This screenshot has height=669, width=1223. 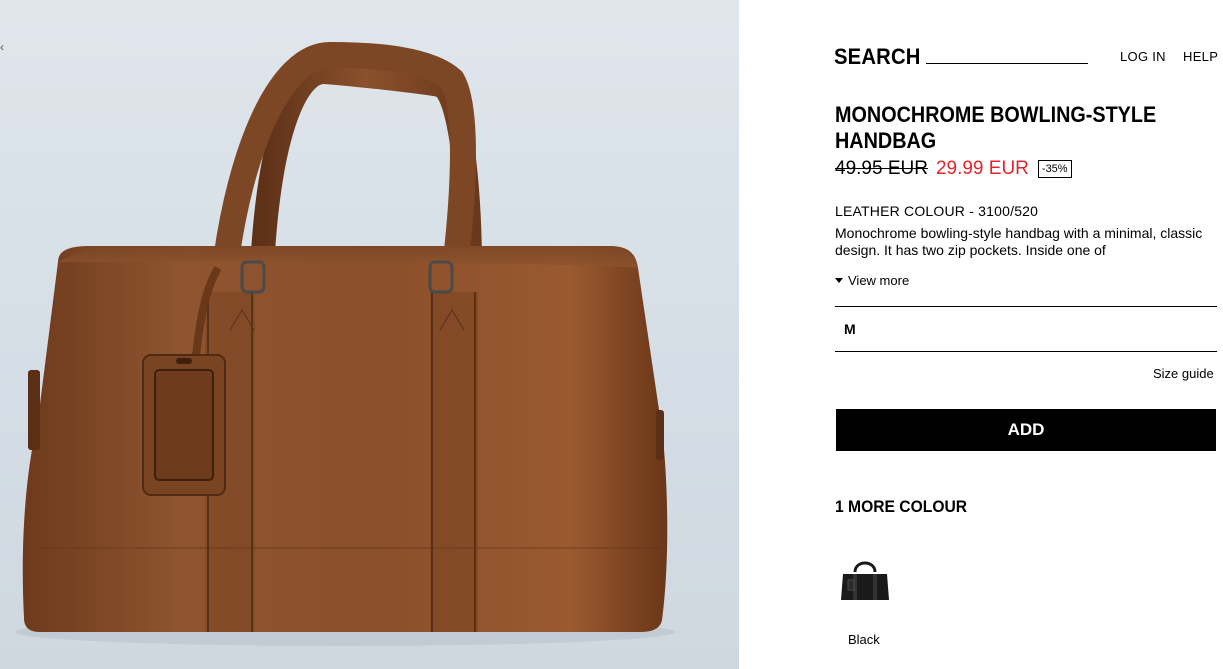 I want to click on size-guide-link: Size guide, so click(x=1183, y=373).